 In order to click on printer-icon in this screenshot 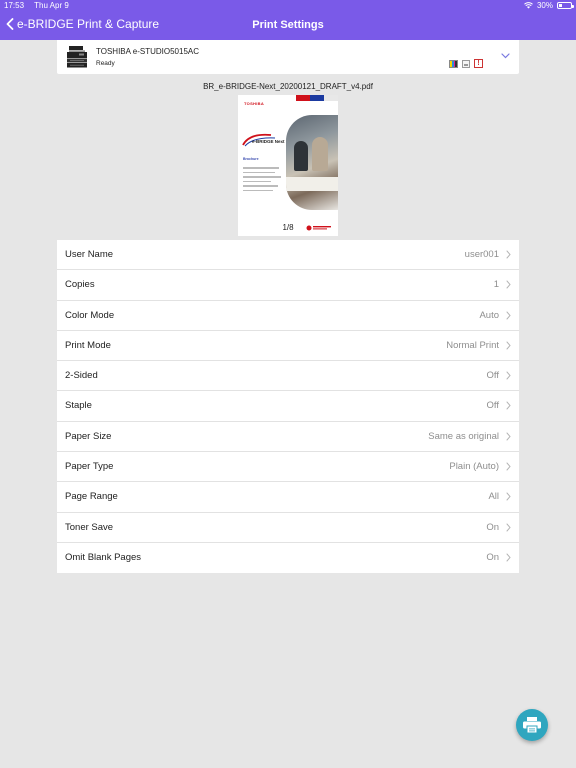, I will do `click(532, 725)`.